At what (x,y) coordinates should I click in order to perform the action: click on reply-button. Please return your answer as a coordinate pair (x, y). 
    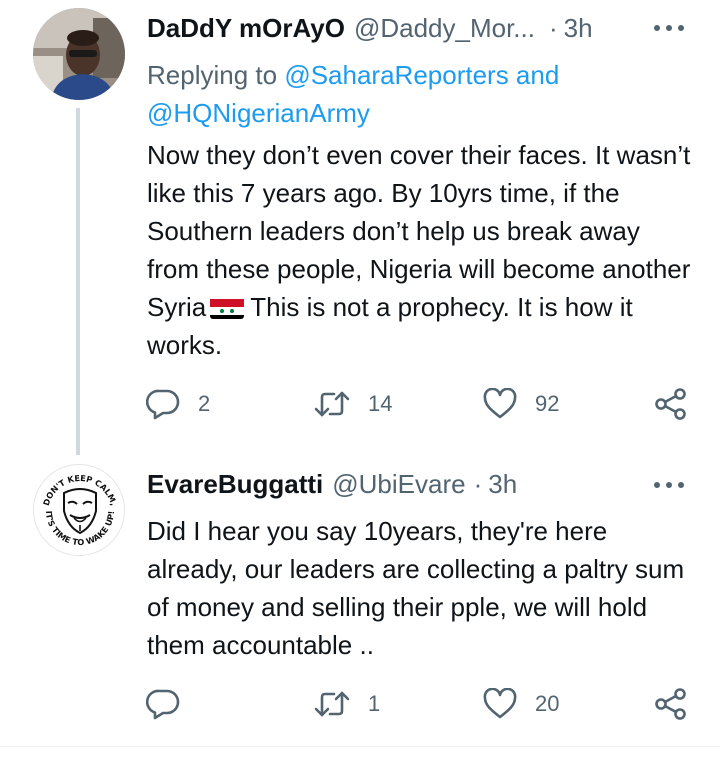
    Looking at the image, I should click on (172, 704).